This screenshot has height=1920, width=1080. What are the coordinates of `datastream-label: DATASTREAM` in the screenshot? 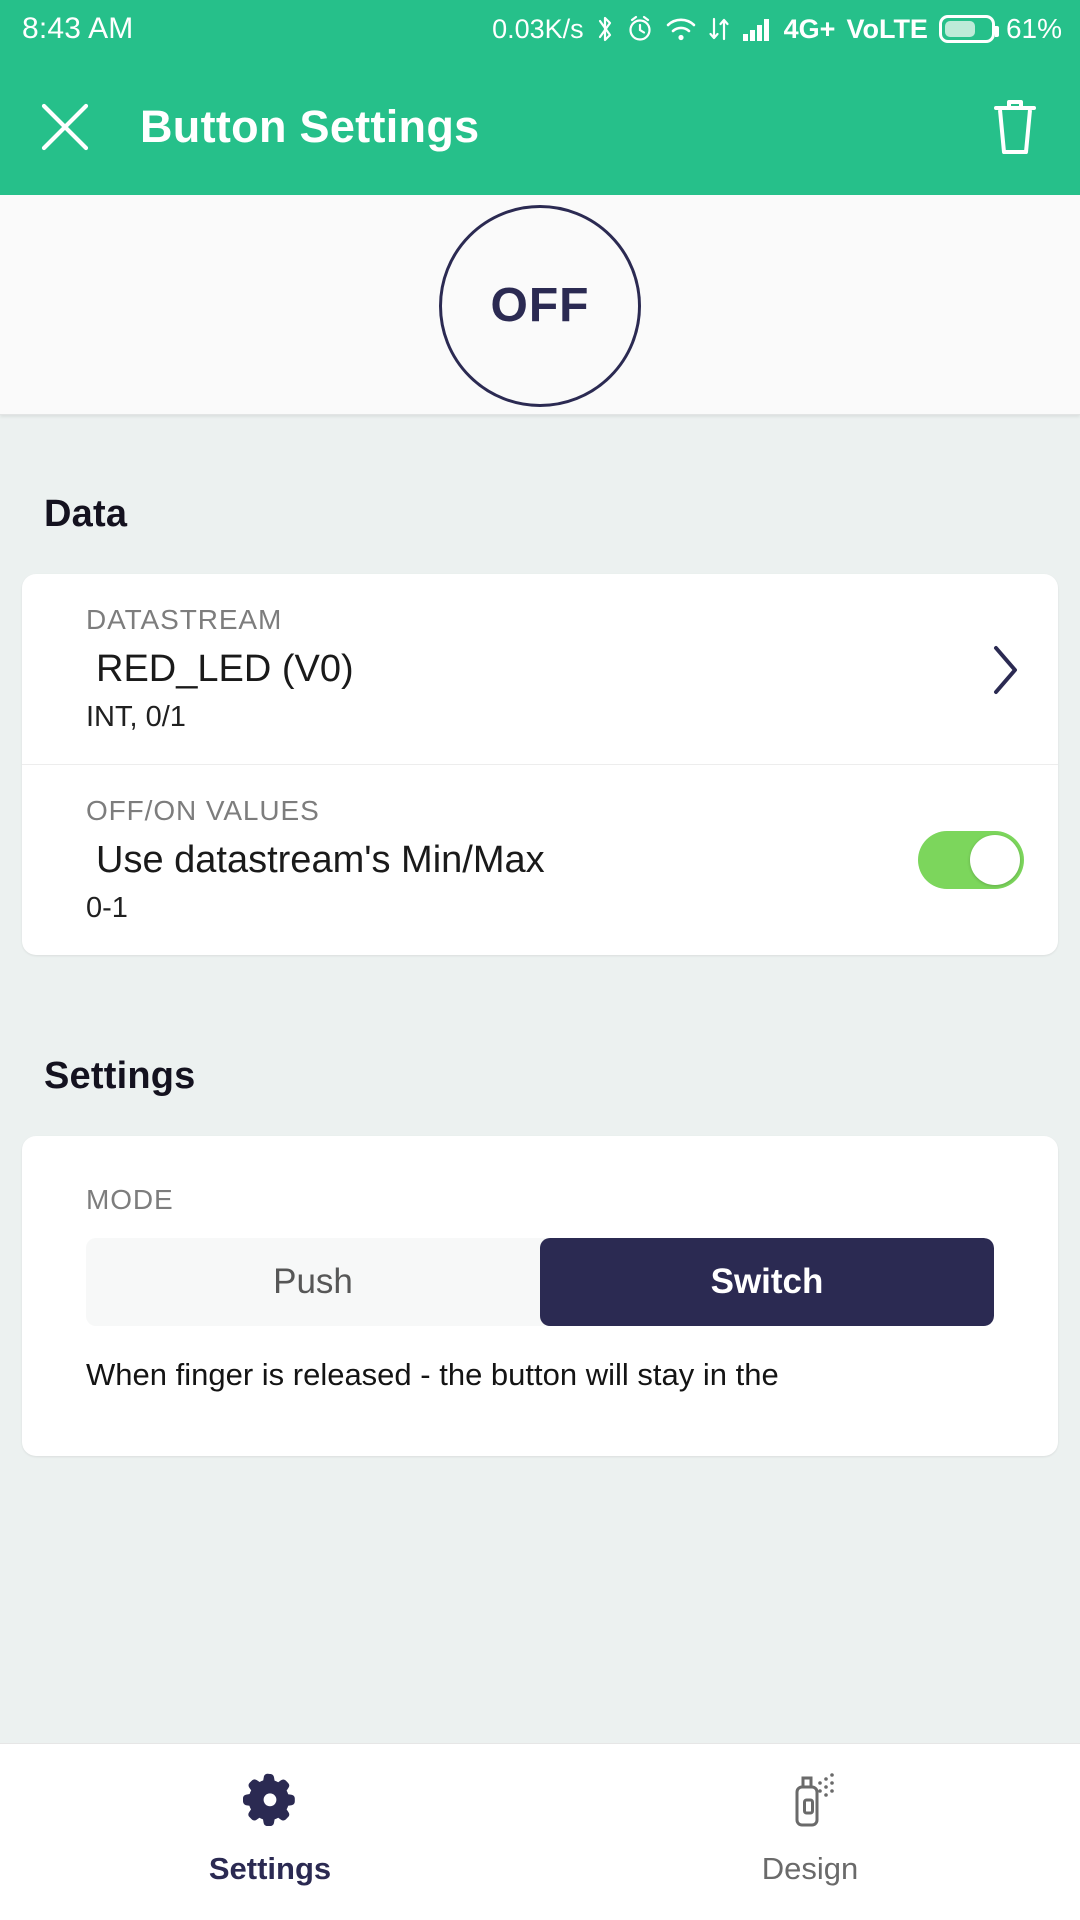 It's located at (184, 619).